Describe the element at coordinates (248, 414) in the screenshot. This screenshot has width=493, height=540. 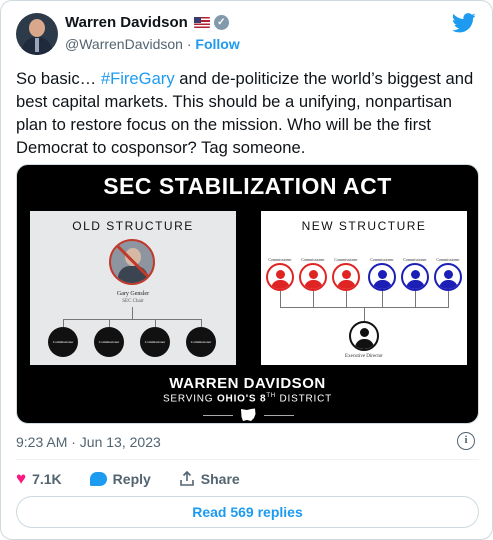
I see `ohio-state-icon` at that location.